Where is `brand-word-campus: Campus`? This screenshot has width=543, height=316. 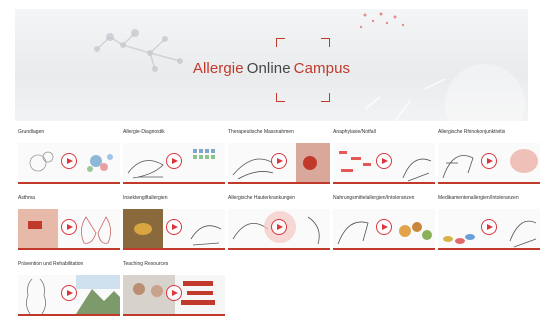 brand-word-campus: Campus is located at coordinates (322, 68).